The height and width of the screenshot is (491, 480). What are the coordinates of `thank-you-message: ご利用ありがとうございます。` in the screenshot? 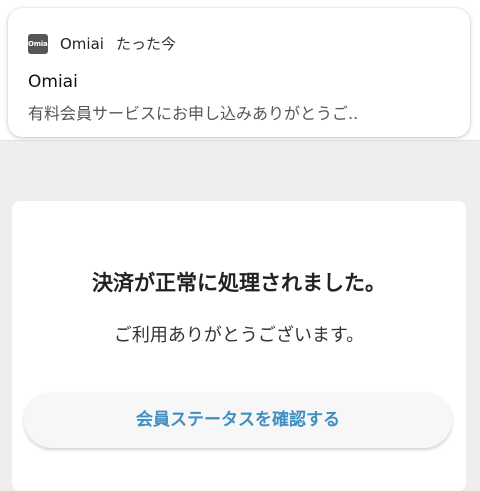 It's located at (239, 335).